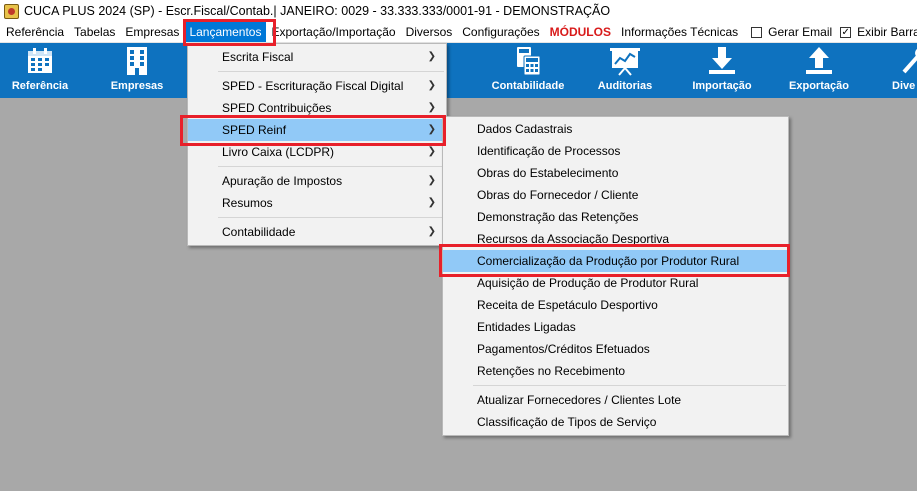 The width and height of the screenshot is (917, 491). I want to click on toolbar-button-diversos: Dive, so click(889, 70).